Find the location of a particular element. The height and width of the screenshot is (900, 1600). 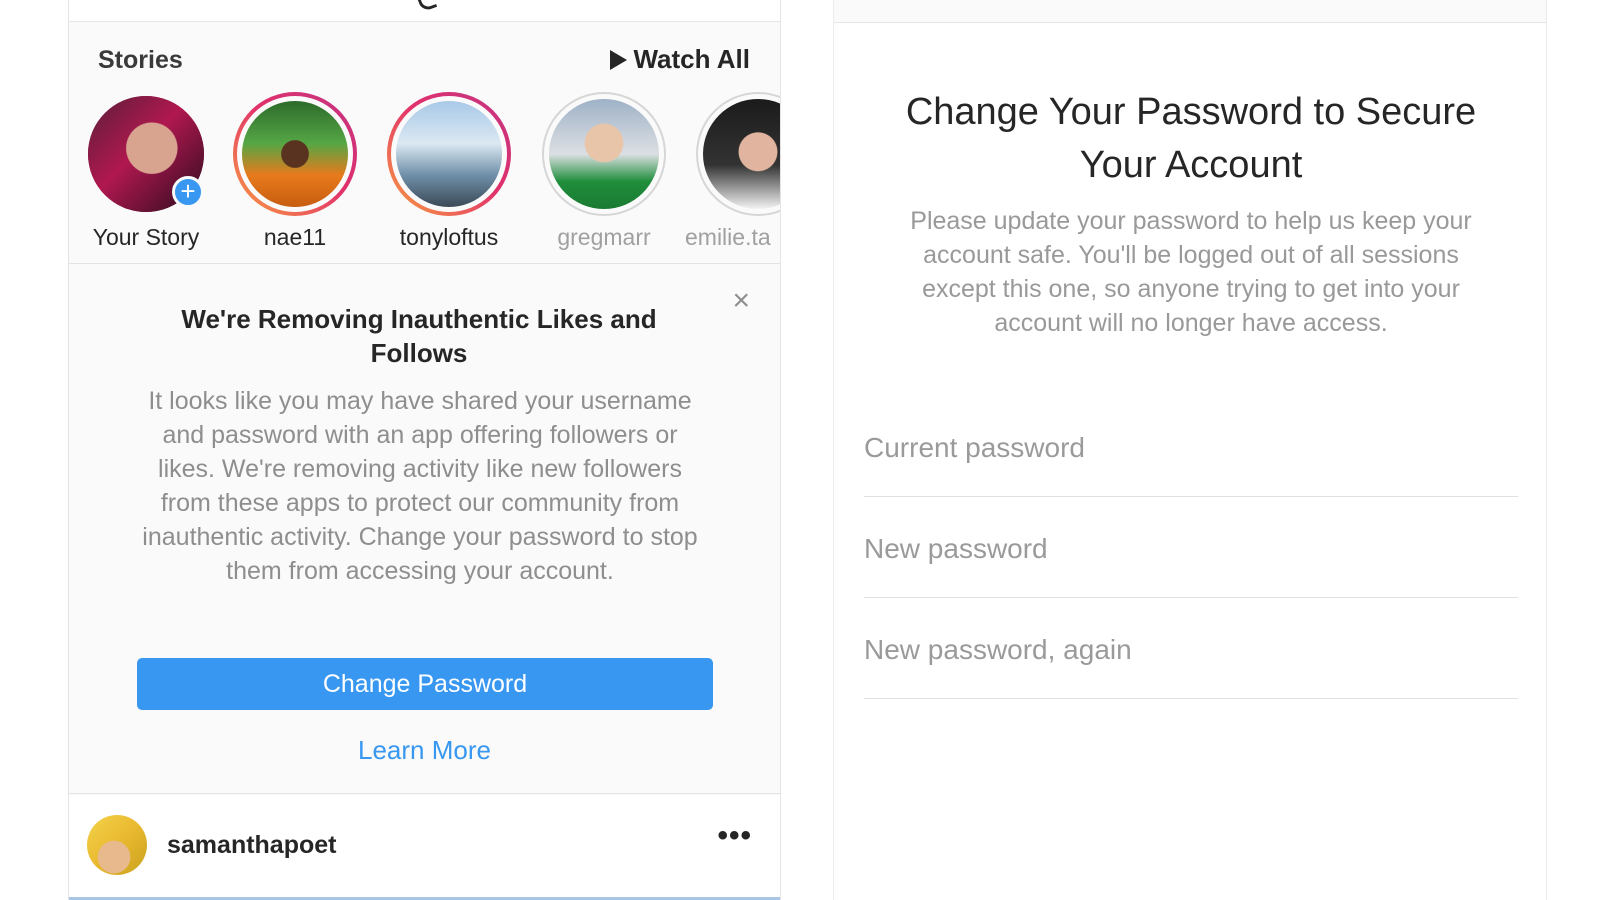

new-password-field is located at coordinates (1191, 547).